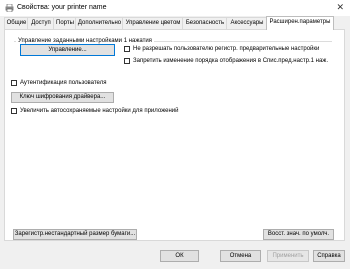 The height and width of the screenshot is (269, 350). I want to click on ok-button: ОК, so click(179, 256).